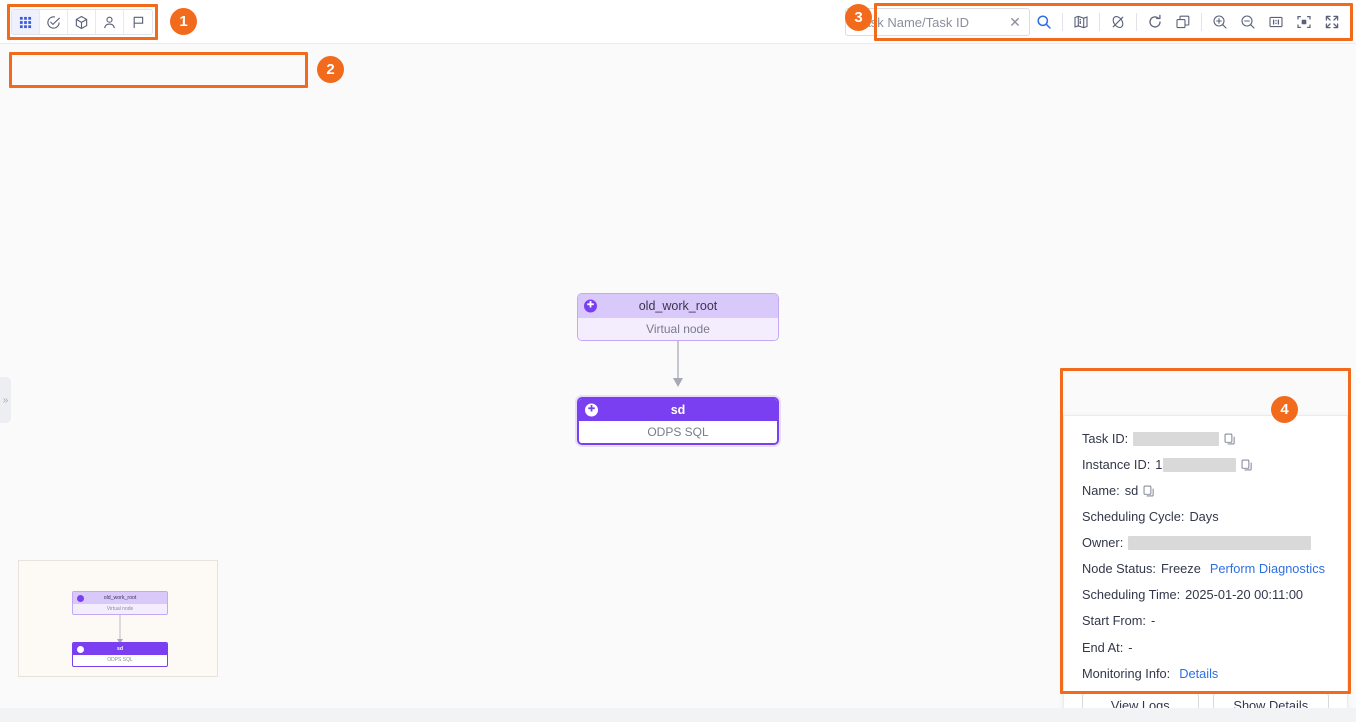  I want to click on monitoring-info-label: Monitoring Info:, so click(1126, 673).